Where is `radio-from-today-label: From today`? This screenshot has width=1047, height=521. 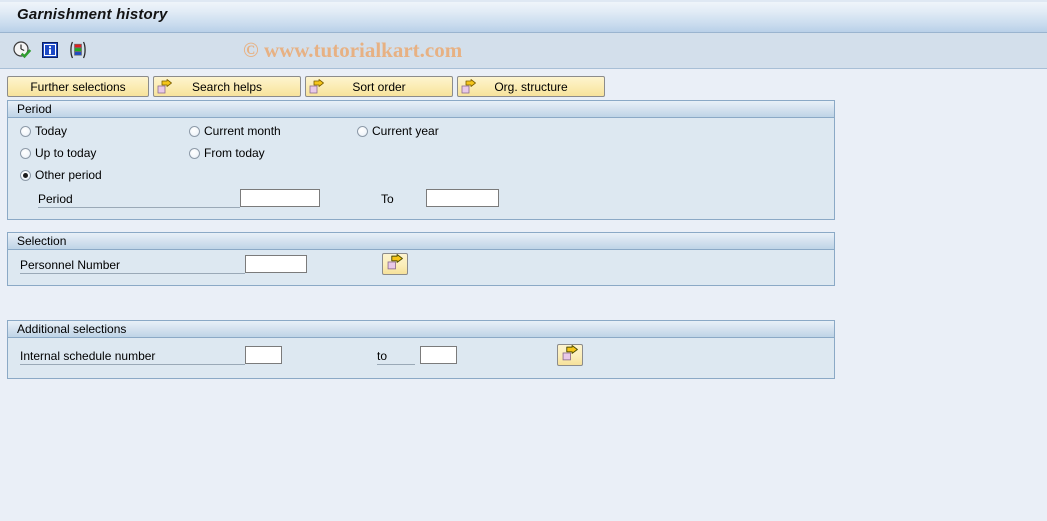
radio-from-today-label: From today is located at coordinates (234, 153).